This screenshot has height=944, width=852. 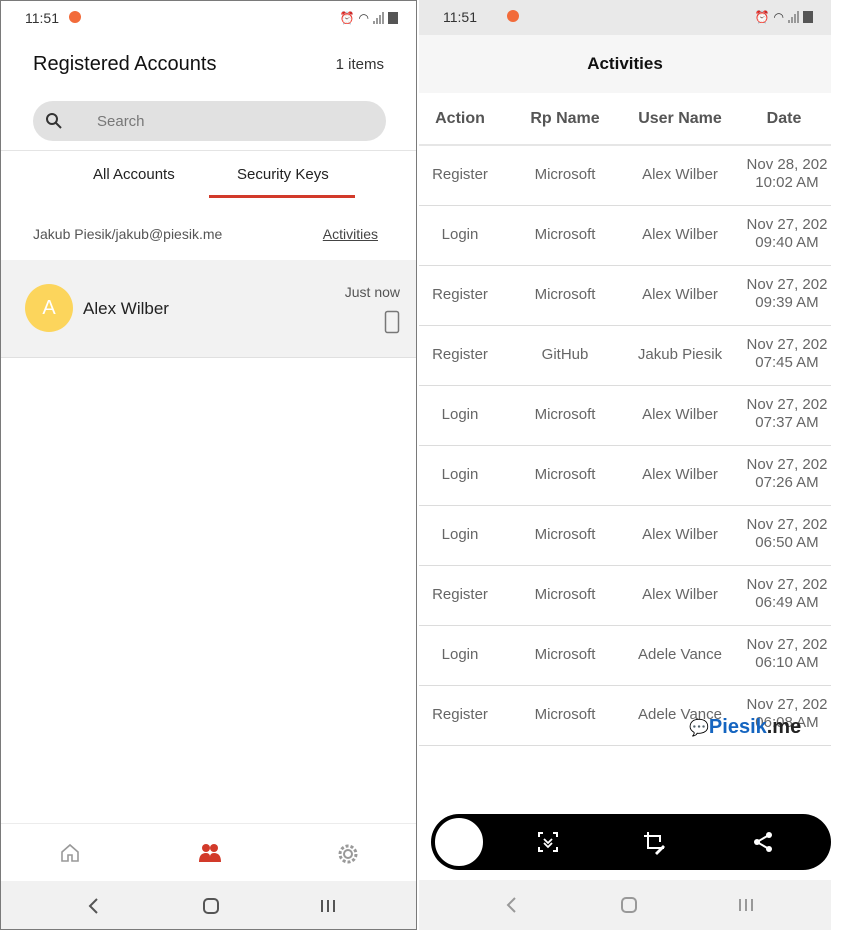 What do you see at coordinates (787, 173) in the screenshot?
I see `cell-date: Nov 28, 202 10:02 AM` at bounding box center [787, 173].